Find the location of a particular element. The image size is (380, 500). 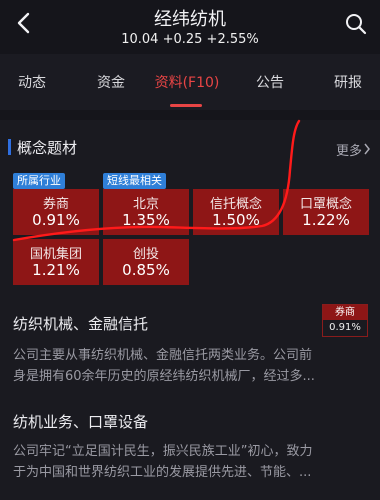

concept-tile-beijing: 北京 1.35% is located at coordinates (146, 212).